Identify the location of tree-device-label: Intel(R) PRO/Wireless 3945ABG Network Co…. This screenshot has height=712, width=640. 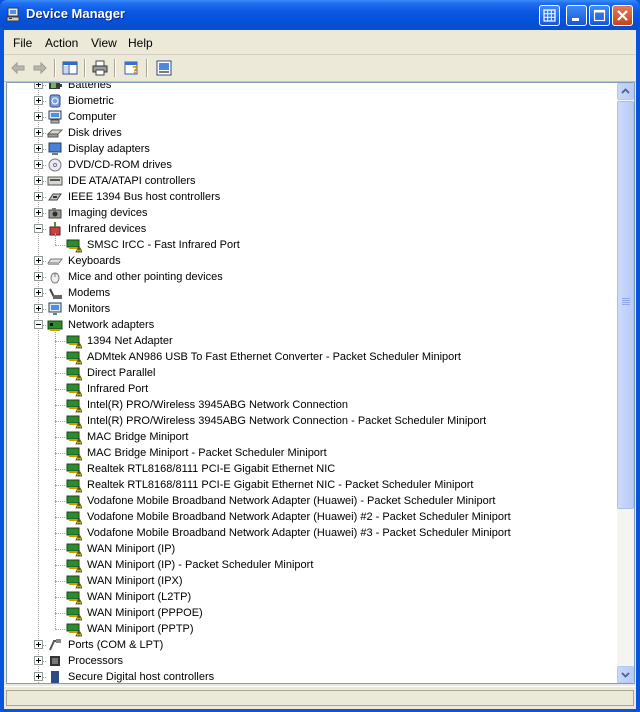
(218, 405).